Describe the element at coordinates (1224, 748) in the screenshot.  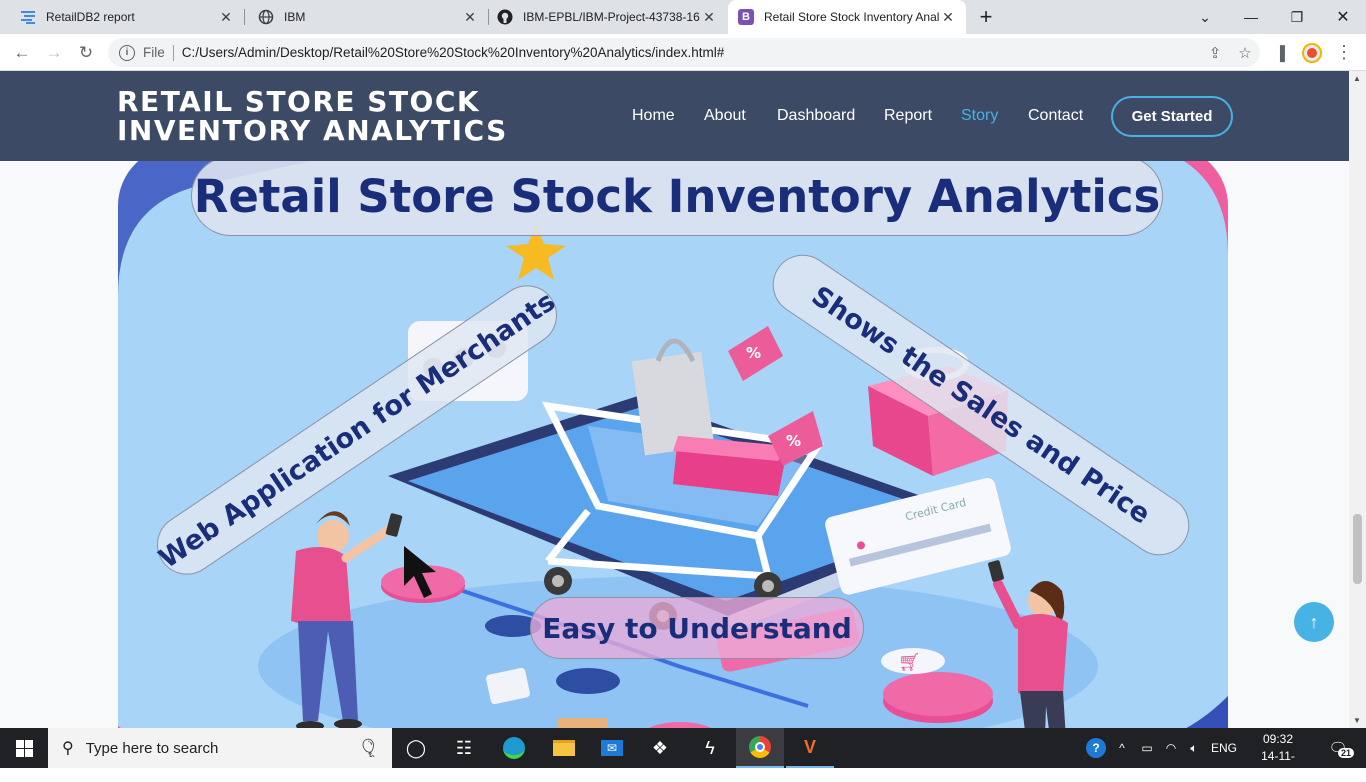
I see `language-indicator: ENG` at that location.